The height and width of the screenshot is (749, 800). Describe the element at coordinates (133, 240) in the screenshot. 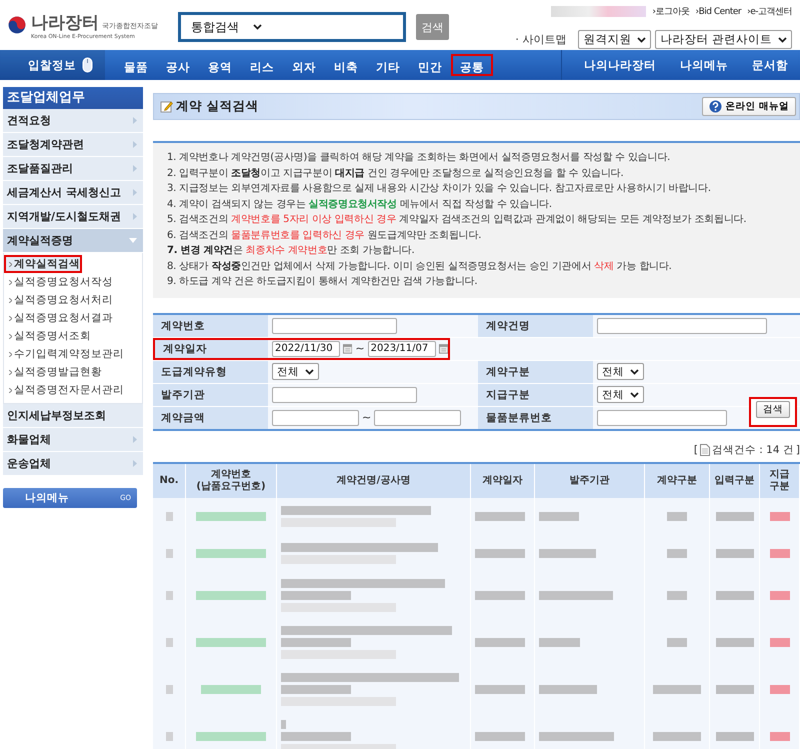

I see `down-arrow-icon` at that location.